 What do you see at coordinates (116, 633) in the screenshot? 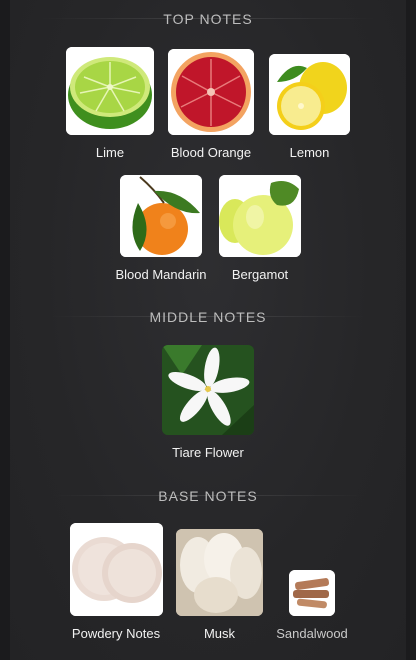
I see `note-label: Powdery Notes` at bounding box center [116, 633].